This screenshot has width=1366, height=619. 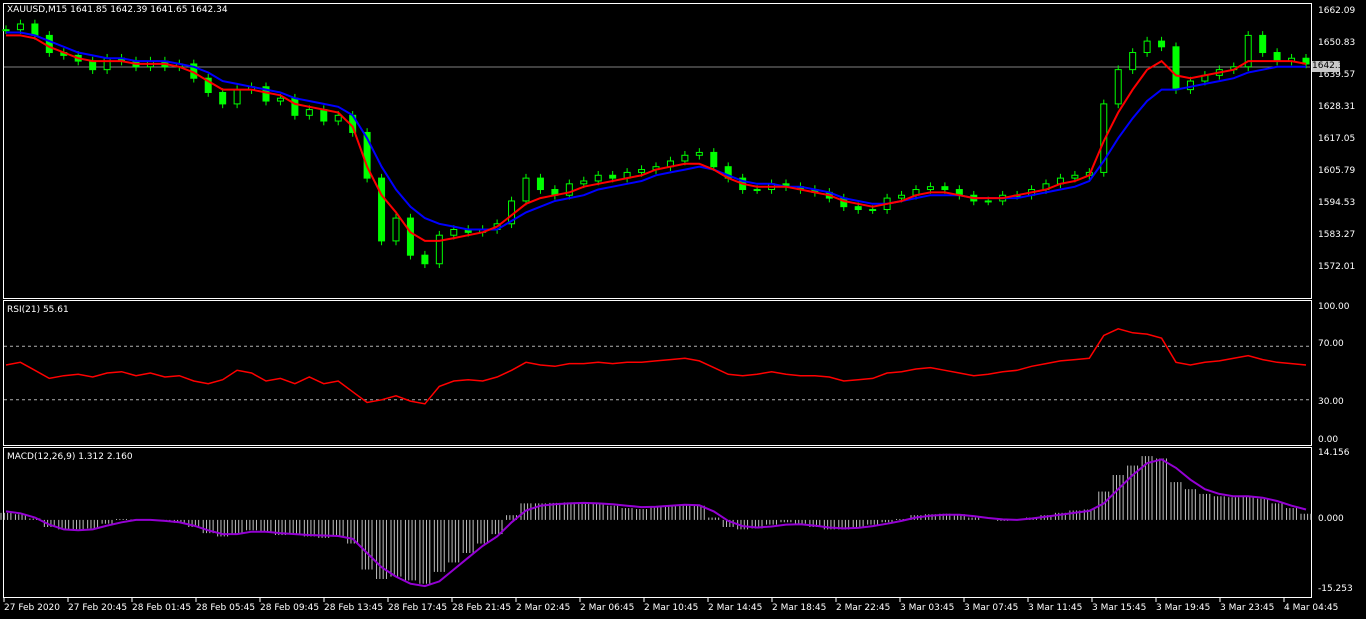 What do you see at coordinates (1334, 453) in the screenshot?
I see `macd-tick: 14.156` at bounding box center [1334, 453].